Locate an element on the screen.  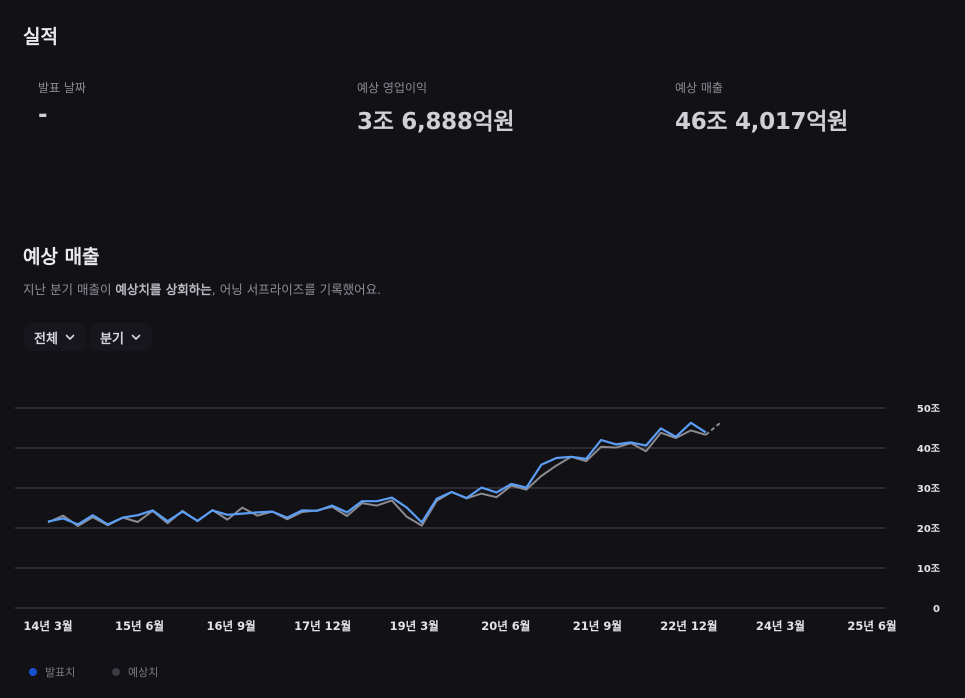
operating-income-label: 예상 영업이익 is located at coordinates (392, 88).